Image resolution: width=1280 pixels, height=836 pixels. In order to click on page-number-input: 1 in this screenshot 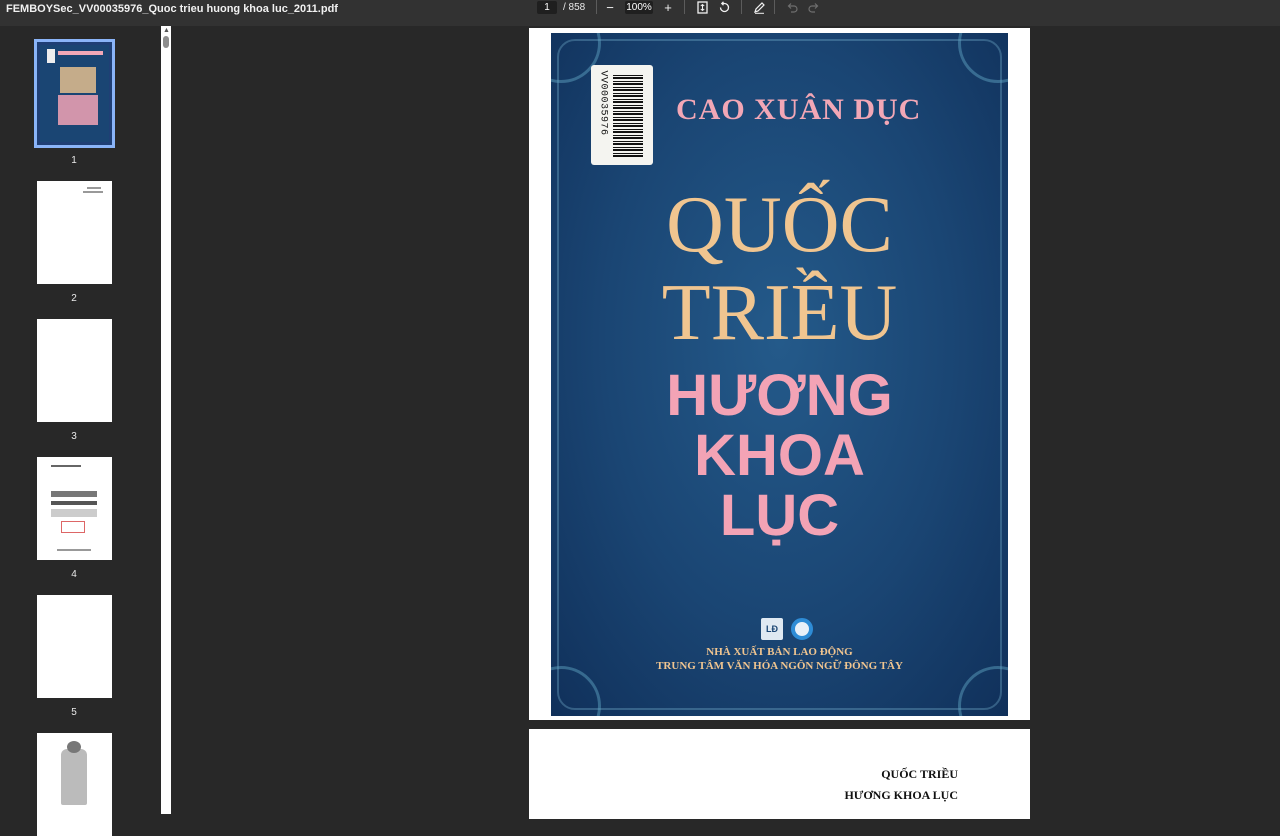, I will do `click(547, 7)`.